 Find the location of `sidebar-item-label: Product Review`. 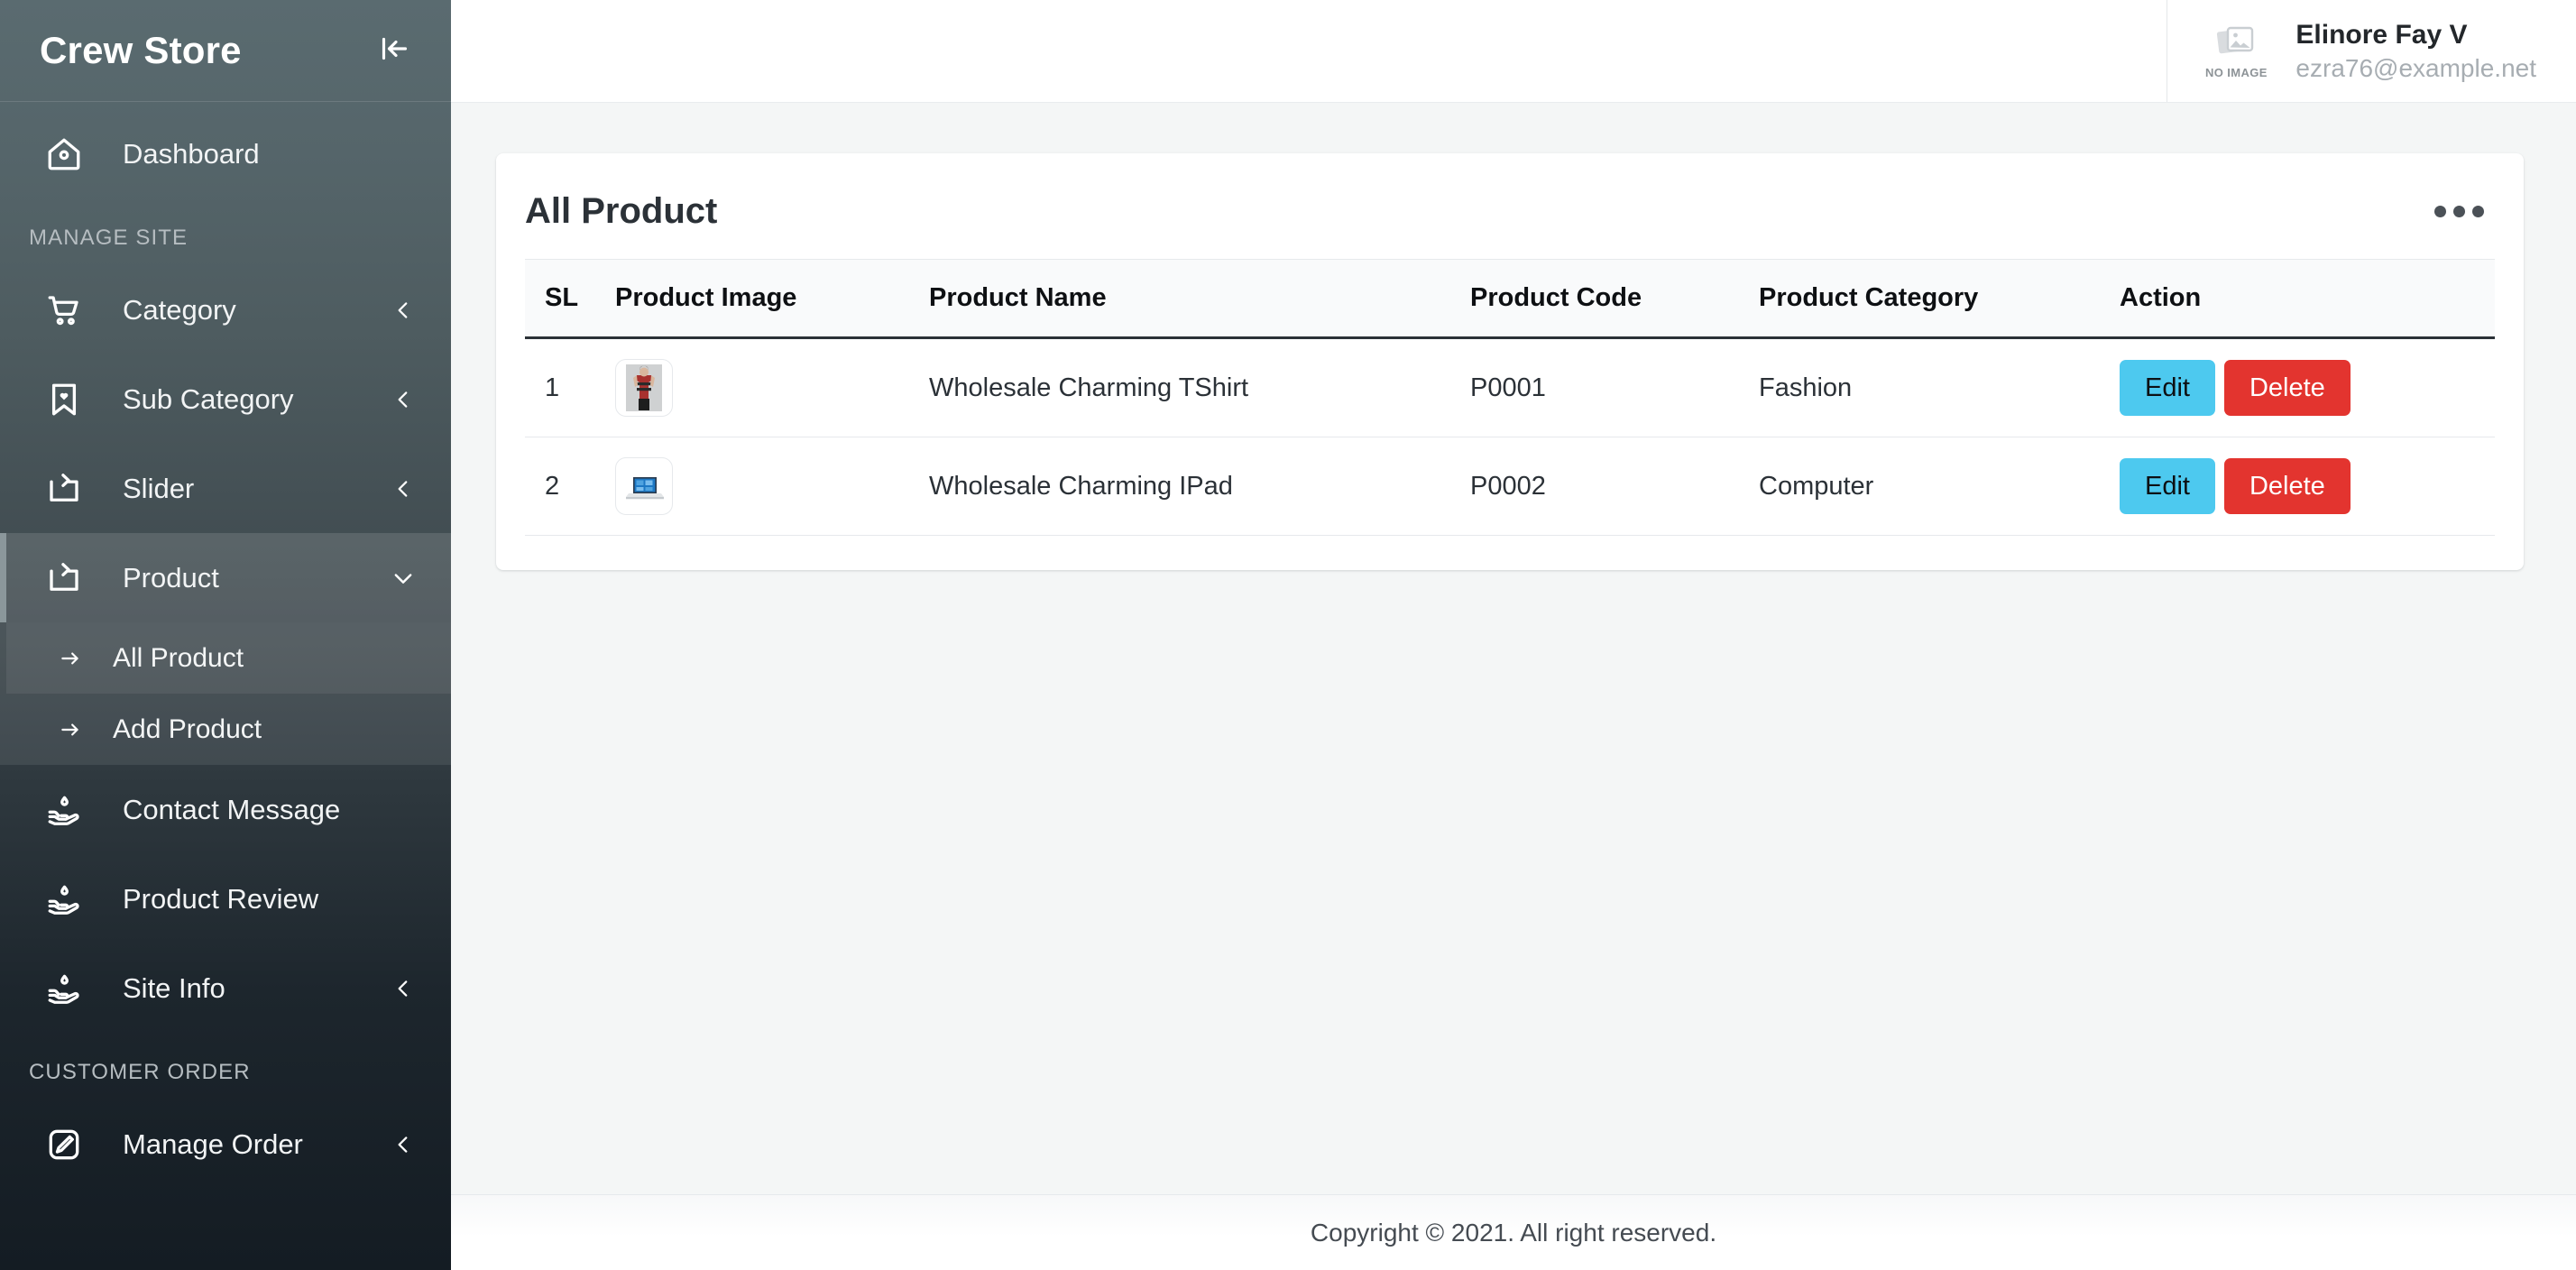

sidebar-item-label: Product Review is located at coordinates (221, 898).